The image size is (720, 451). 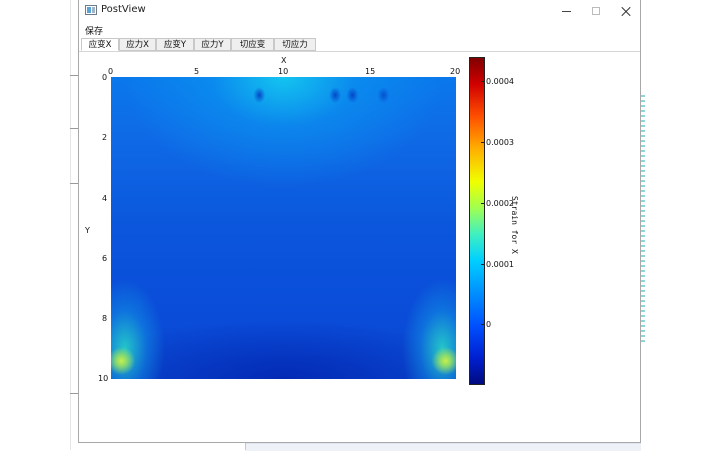 I want to click on x-tick-label: 0, so click(x=111, y=71).